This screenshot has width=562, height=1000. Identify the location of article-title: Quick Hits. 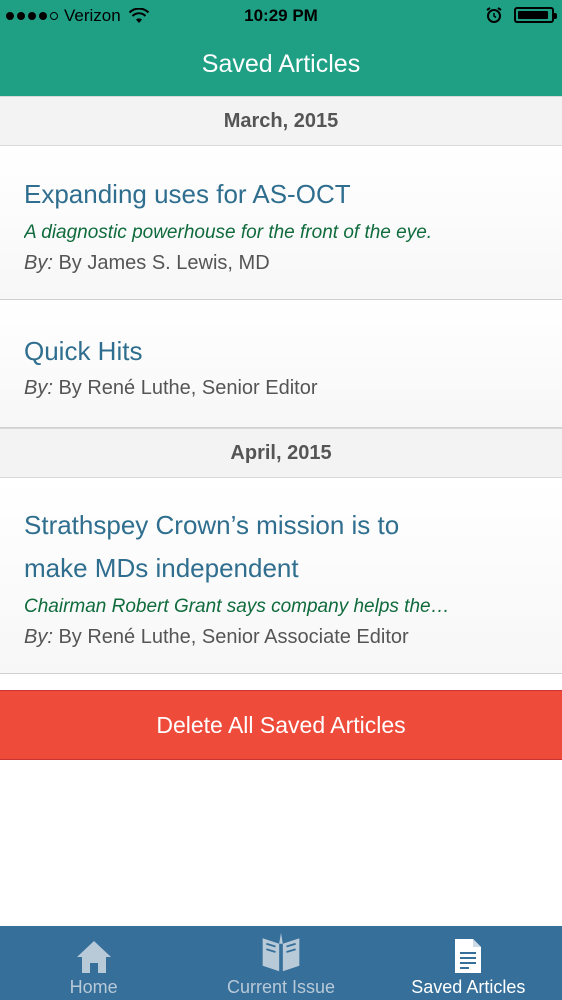
(83, 351).